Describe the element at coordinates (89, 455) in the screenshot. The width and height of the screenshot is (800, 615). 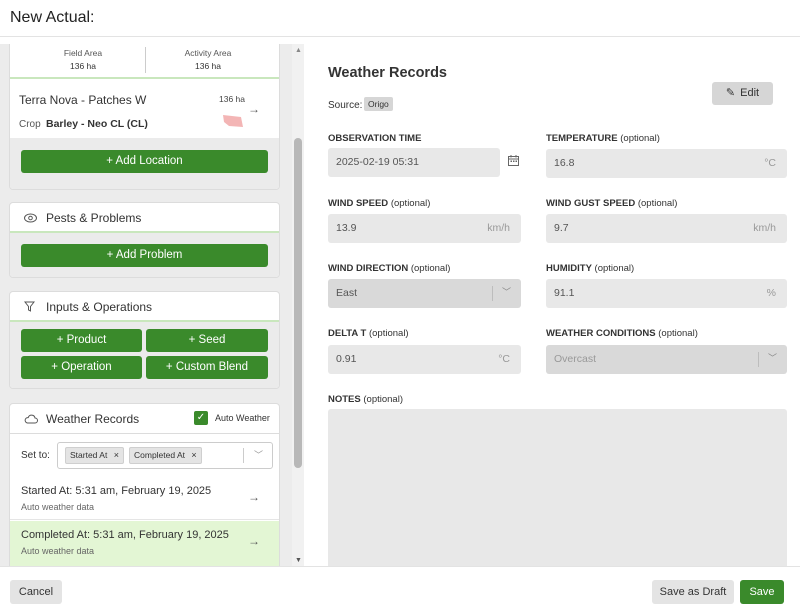
I see `tag-label: Started At` at that location.